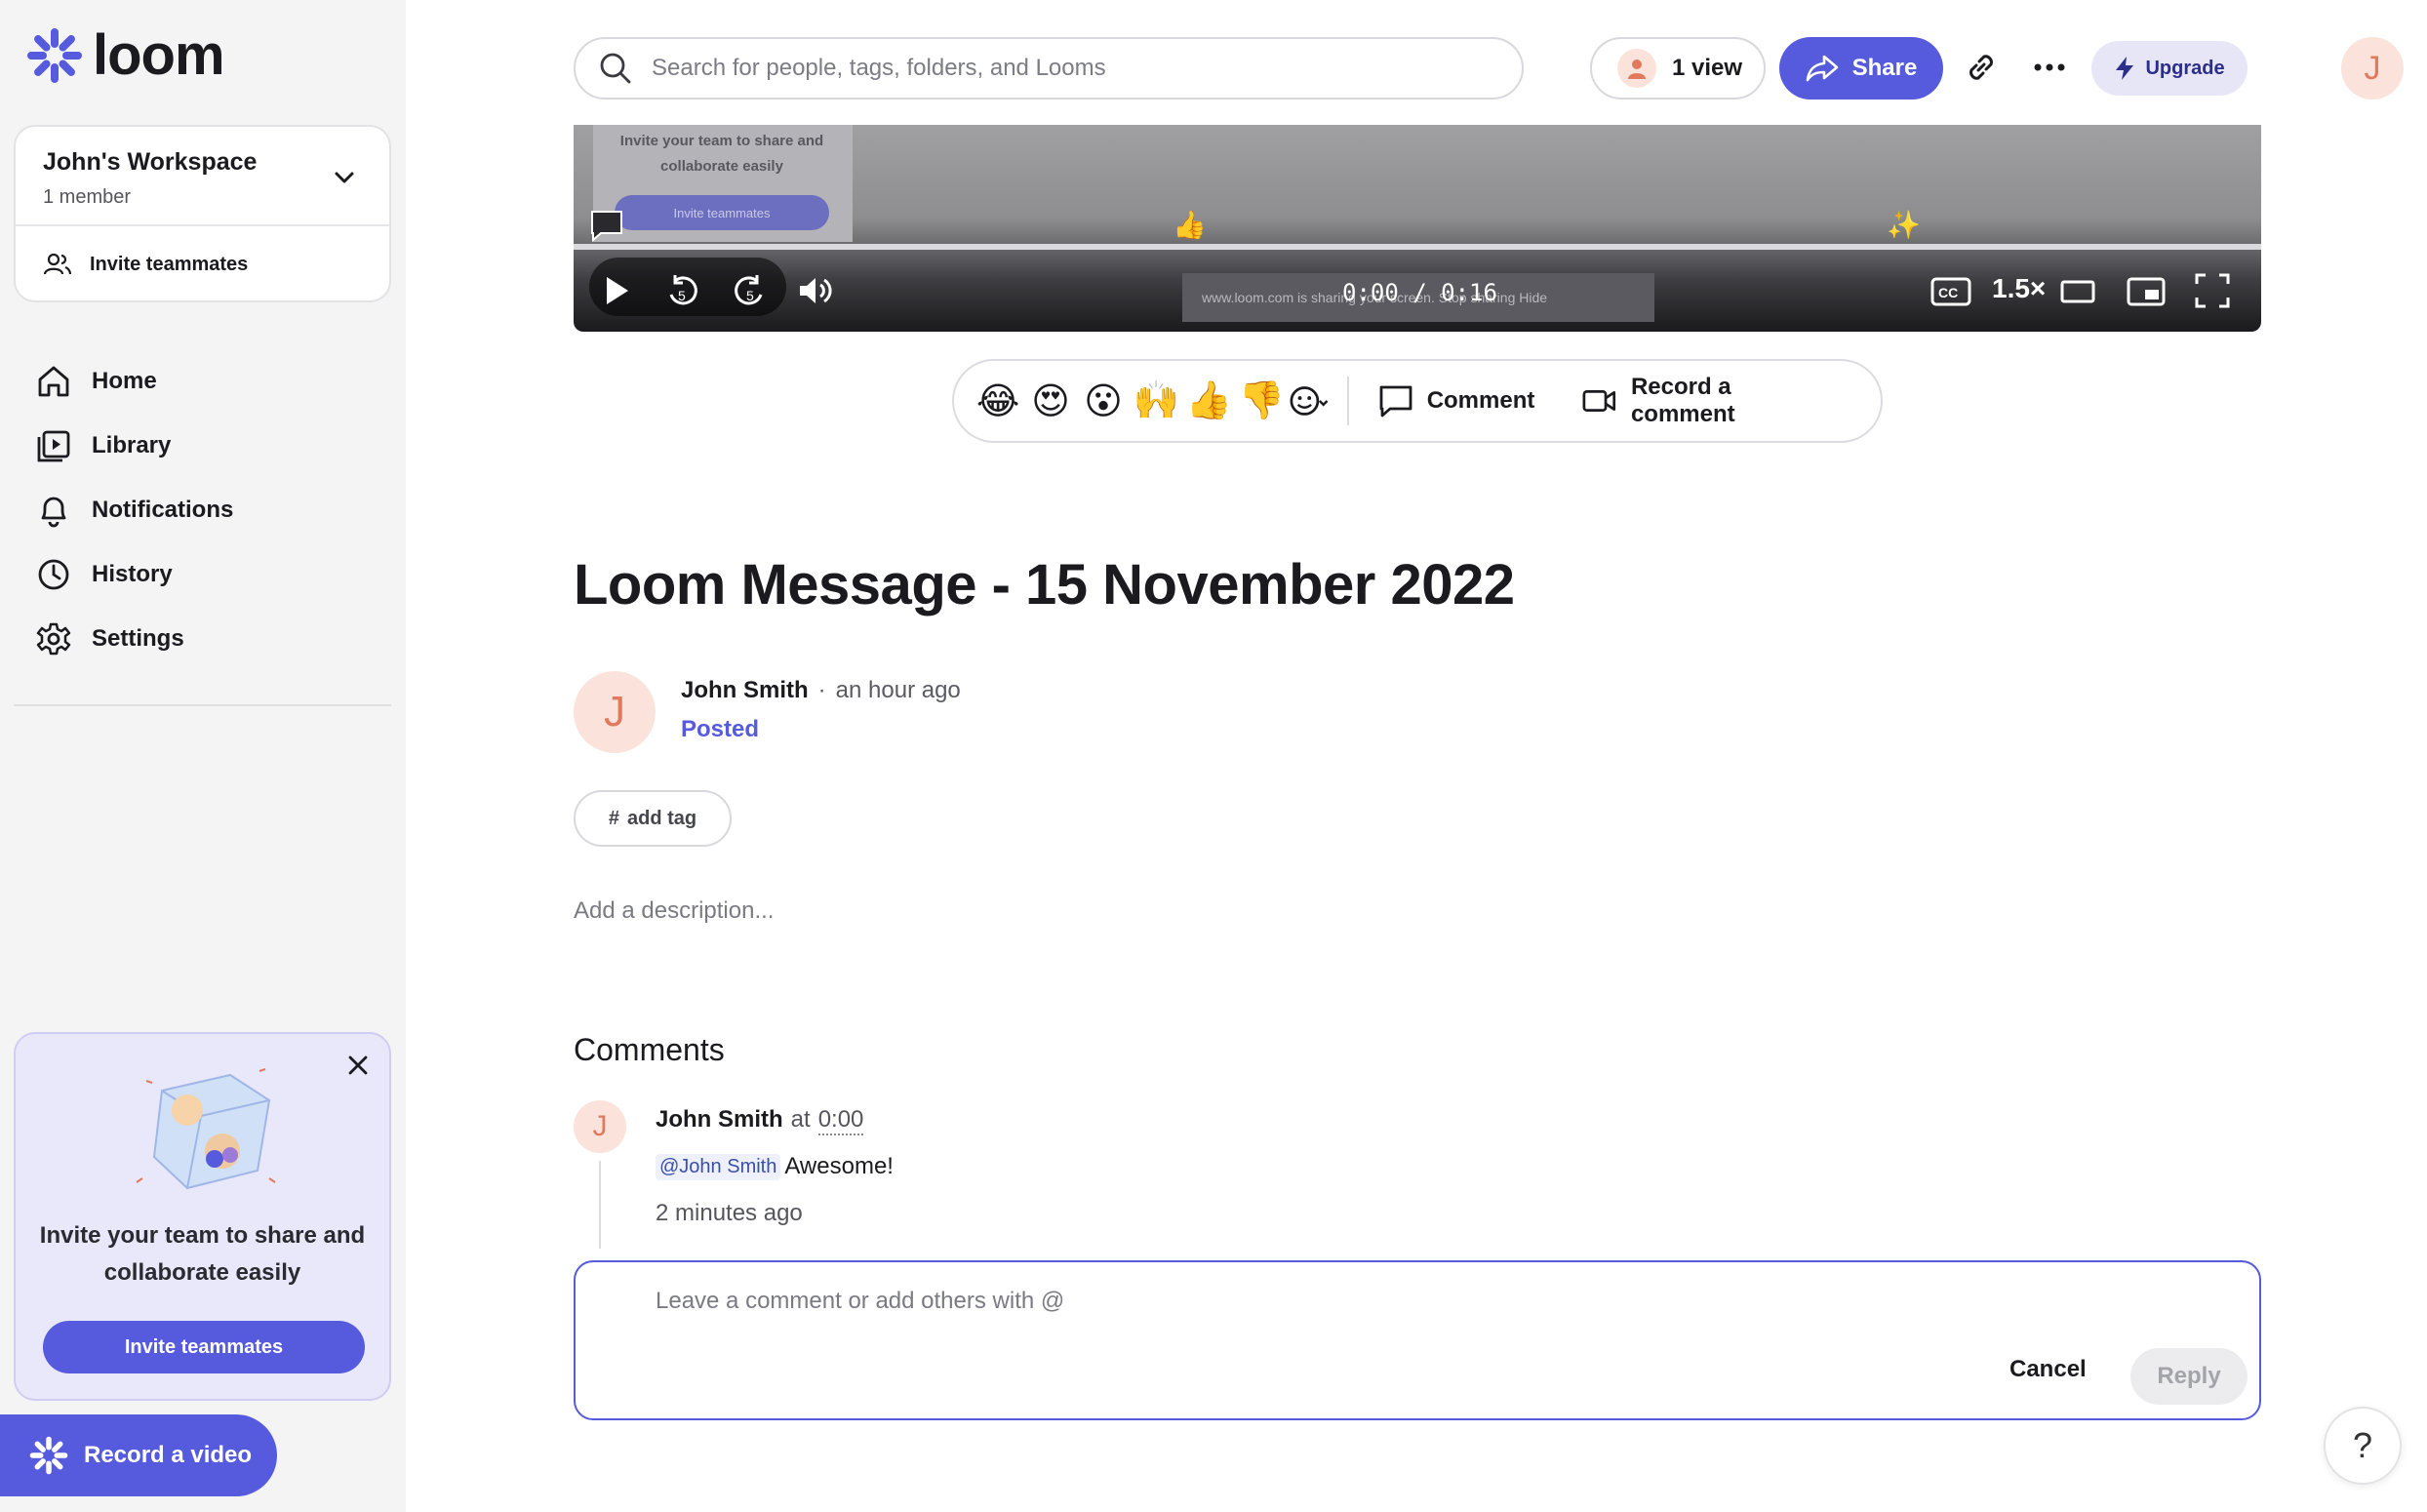 This screenshot has height=1512, width=2427. Describe the element at coordinates (662, 818) in the screenshot. I see `add-tag-label: add tag` at that location.